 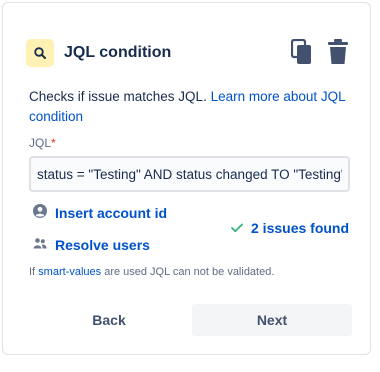 What do you see at coordinates (69, 272) in the screenshot?
I see `smart-values-link: smart-values` at bounding box center [69, 272].